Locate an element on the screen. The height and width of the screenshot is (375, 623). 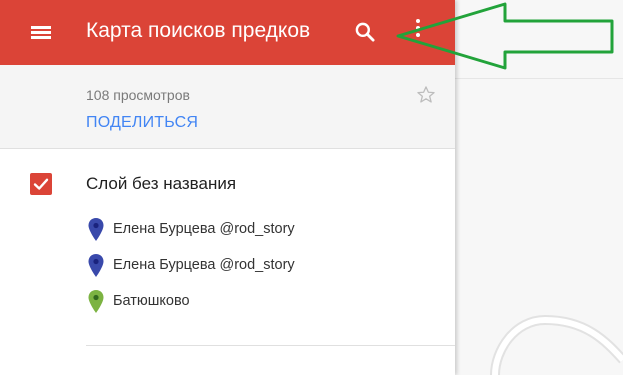
layer-visibility-checkbox is located at coordinates (41, 184).